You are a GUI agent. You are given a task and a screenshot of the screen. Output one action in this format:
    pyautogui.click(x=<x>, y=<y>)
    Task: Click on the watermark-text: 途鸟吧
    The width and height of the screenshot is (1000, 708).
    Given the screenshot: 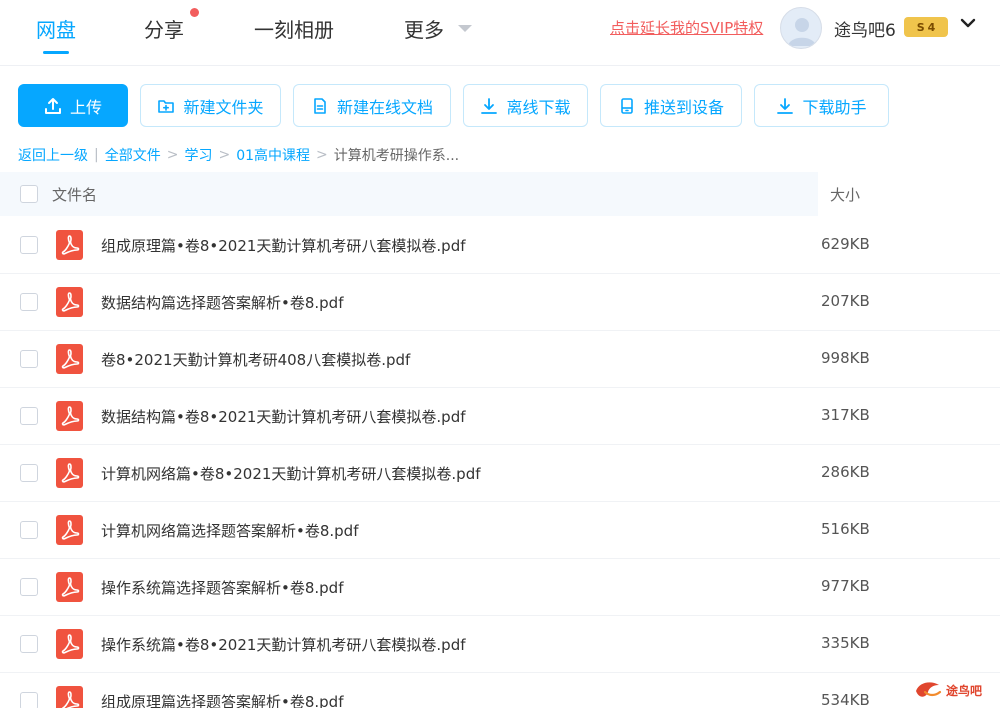 What is the action you would take?
    pyautogui.click(x=964, y=690)
    